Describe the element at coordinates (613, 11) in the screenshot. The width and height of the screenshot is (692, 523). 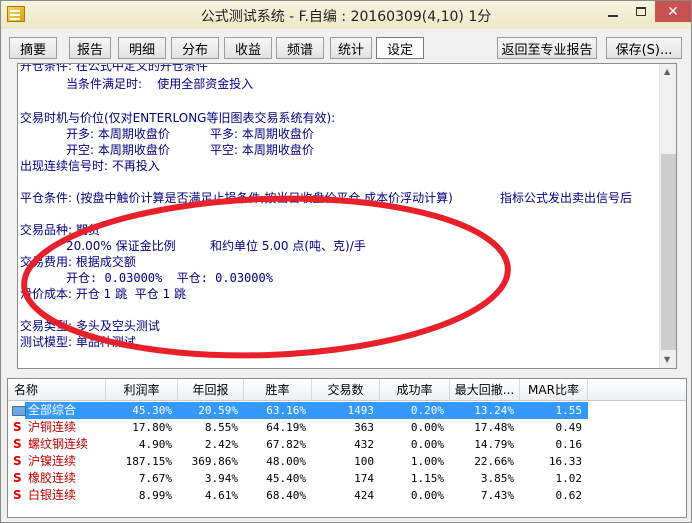
I see `minimize-button` at that location.